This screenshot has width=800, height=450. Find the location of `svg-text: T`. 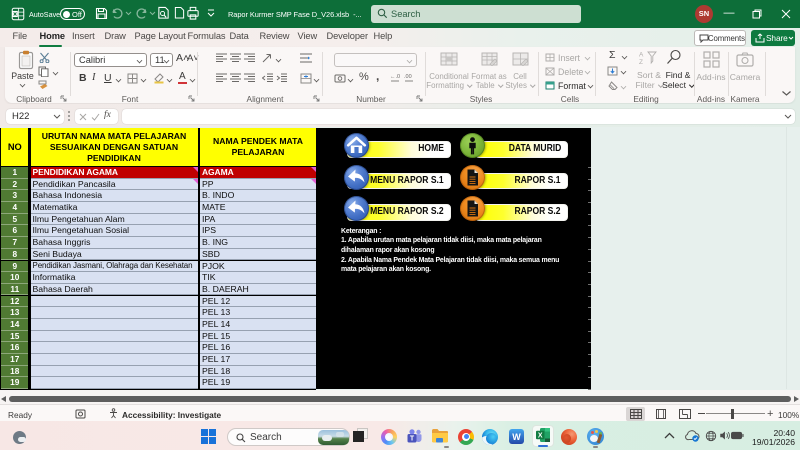

svg-text: T is located at coordinates (412, 439).